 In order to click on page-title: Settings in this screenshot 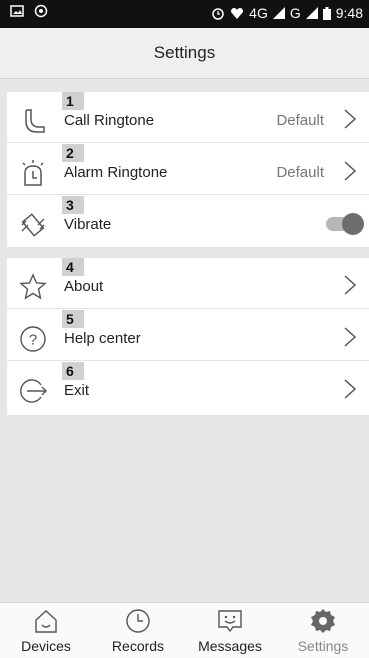, I will do `click(184, 53)`.